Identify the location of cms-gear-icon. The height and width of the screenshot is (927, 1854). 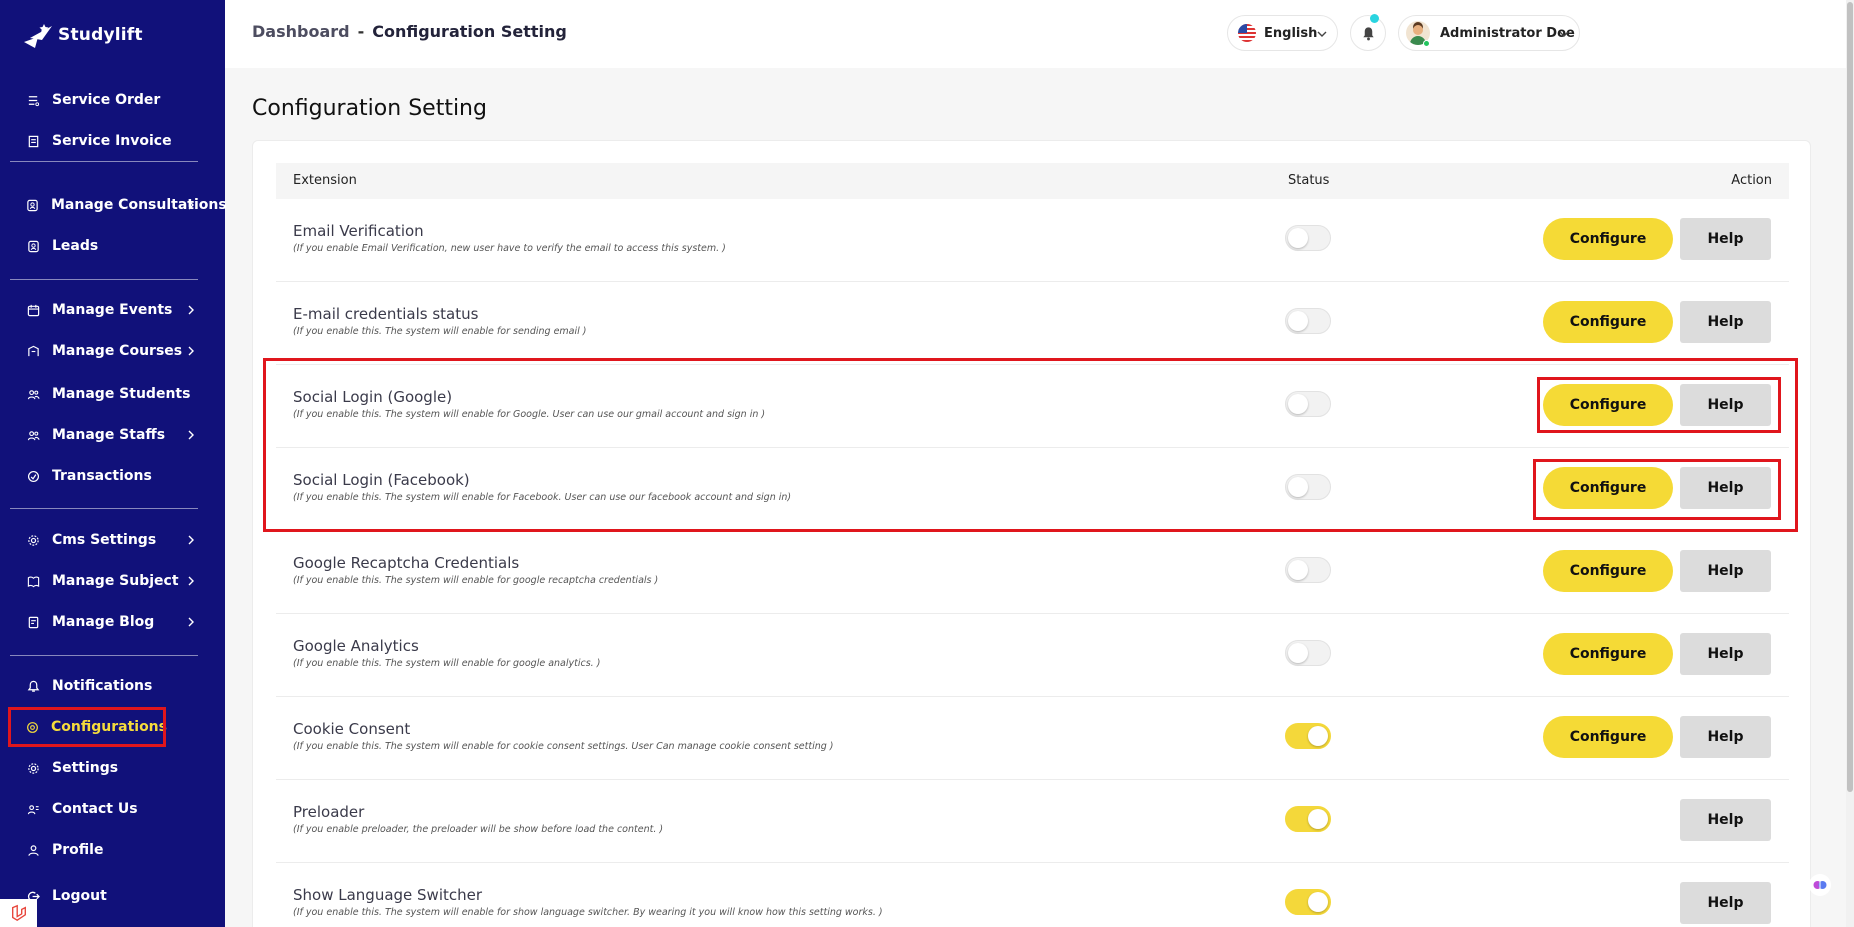
(33, 540).